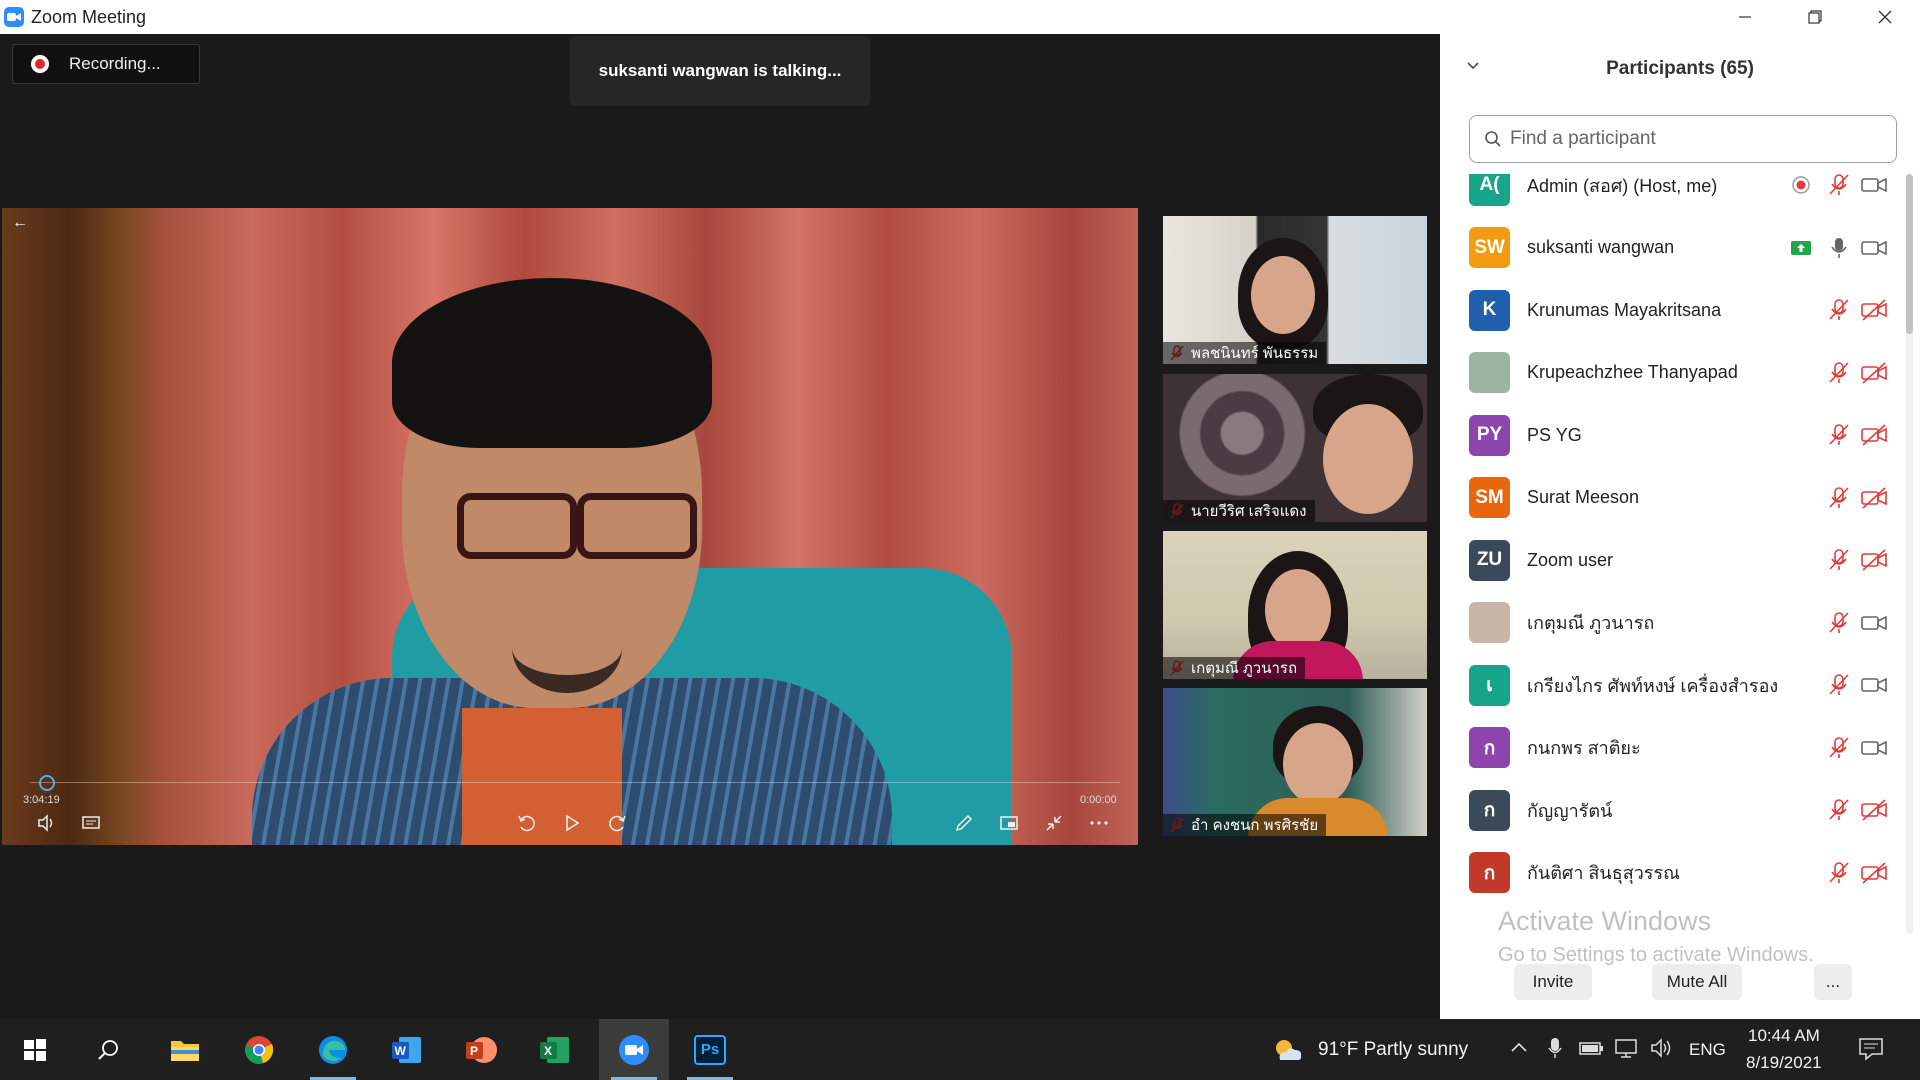  What do you see at coordinates (1707, 1050) in the screenshot?
I see `input-language: ENG` at bounding box center [1707, 1050].